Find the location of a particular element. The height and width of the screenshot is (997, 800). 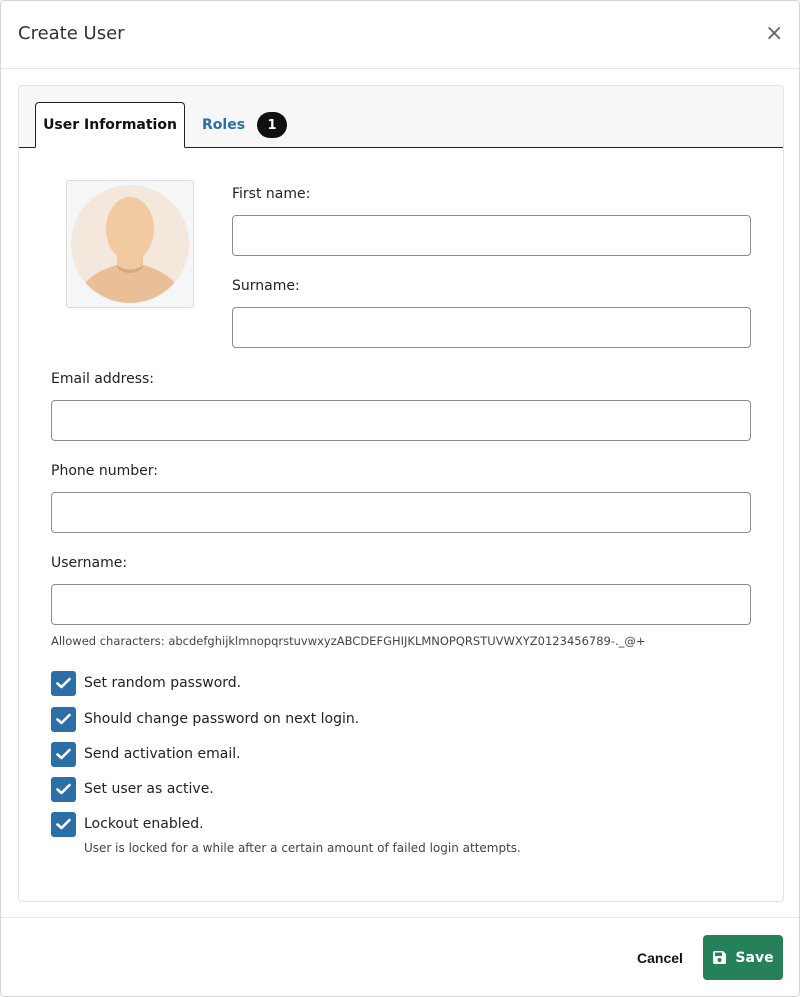

option-change-password-next-login: Should change password on next login. is located at coordinates (205, 719).